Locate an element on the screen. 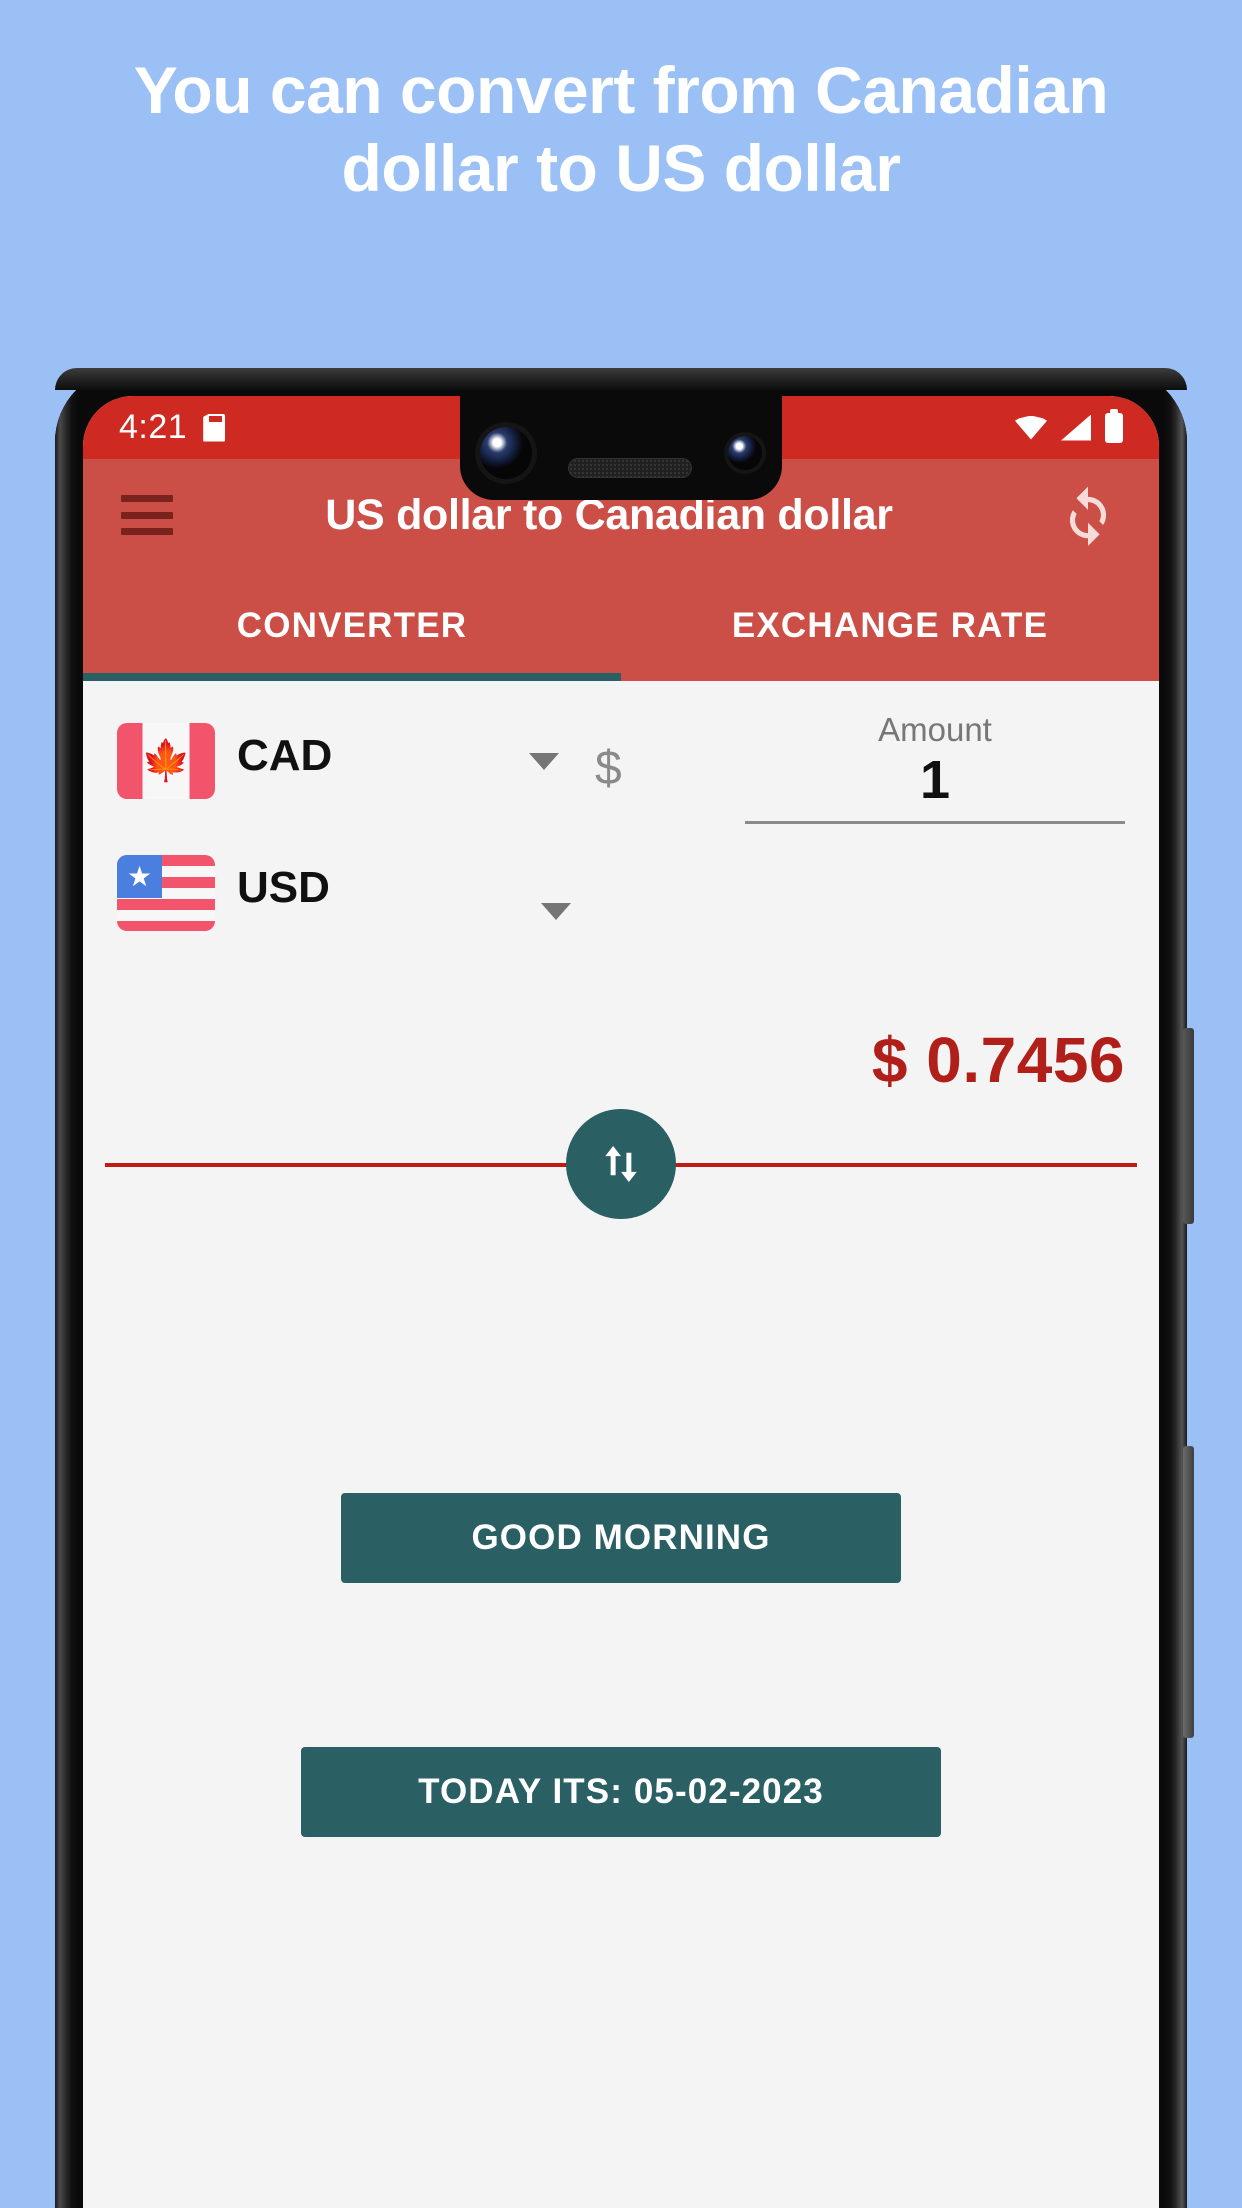 The height and width of the screenshot is (2208, 1242). tab-exchange-rate: EXCHANGE RATE is located at coordinates (890, 626).